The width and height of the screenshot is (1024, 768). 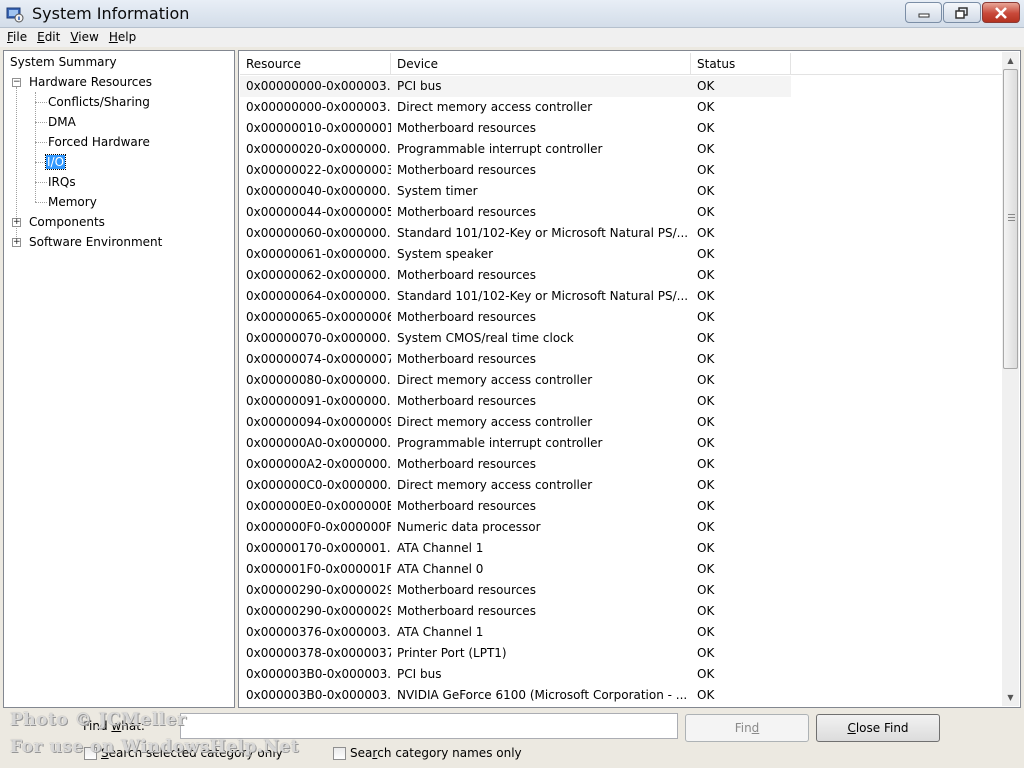 I want to click on cell-device: Programmable interrupt controller, so click(x=500, y=443).